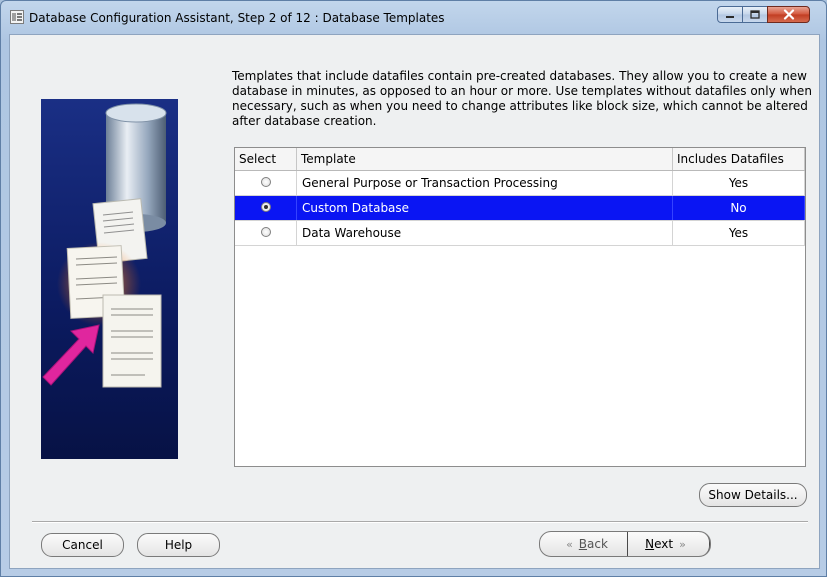 The height and width of the screenshot is (577, 827). I want to click on table-row: Custom Database No, so click(520, 208).